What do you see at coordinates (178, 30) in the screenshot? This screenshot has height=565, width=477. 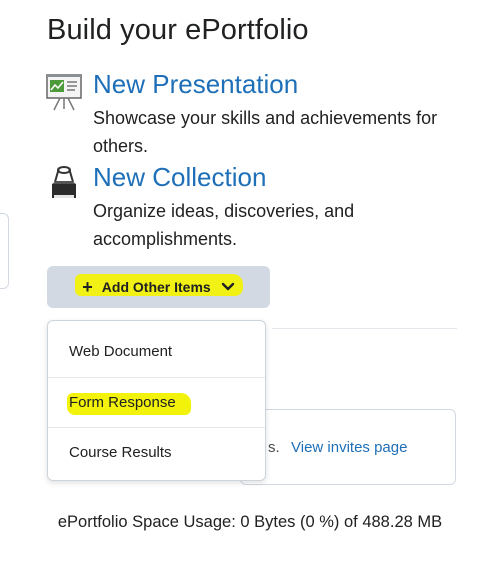 I see `page-title: Build your ePortfolio` at bounding box center [178, 30].